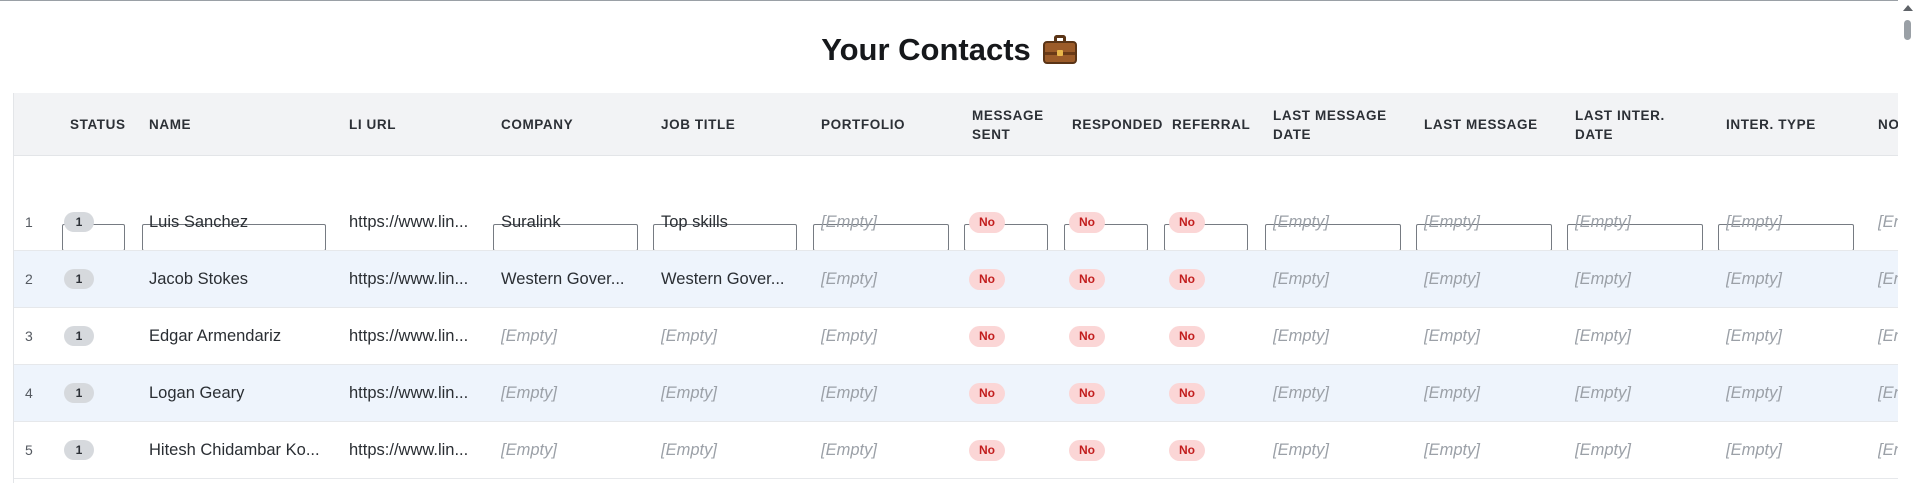 Image resolution: width=1917 pixels, height=483 pixels. Describe the element at coordinates (29, 393) in the screenshot. I see `row-index: 4` at that location.